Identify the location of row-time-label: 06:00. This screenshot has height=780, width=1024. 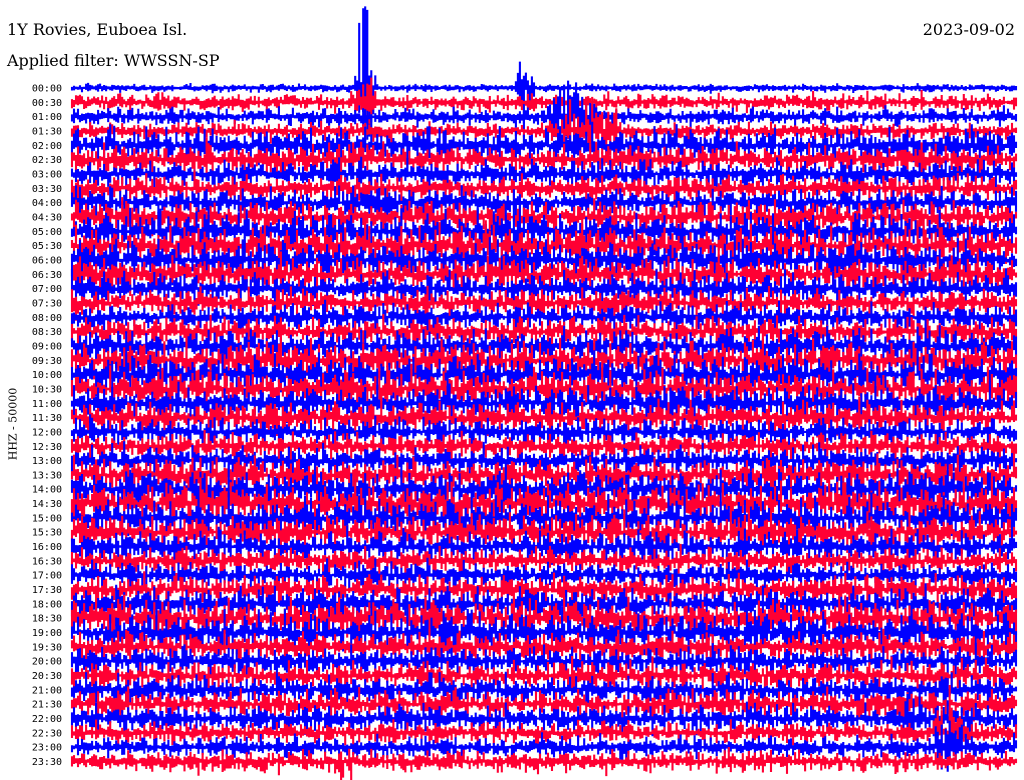
(47, 260).